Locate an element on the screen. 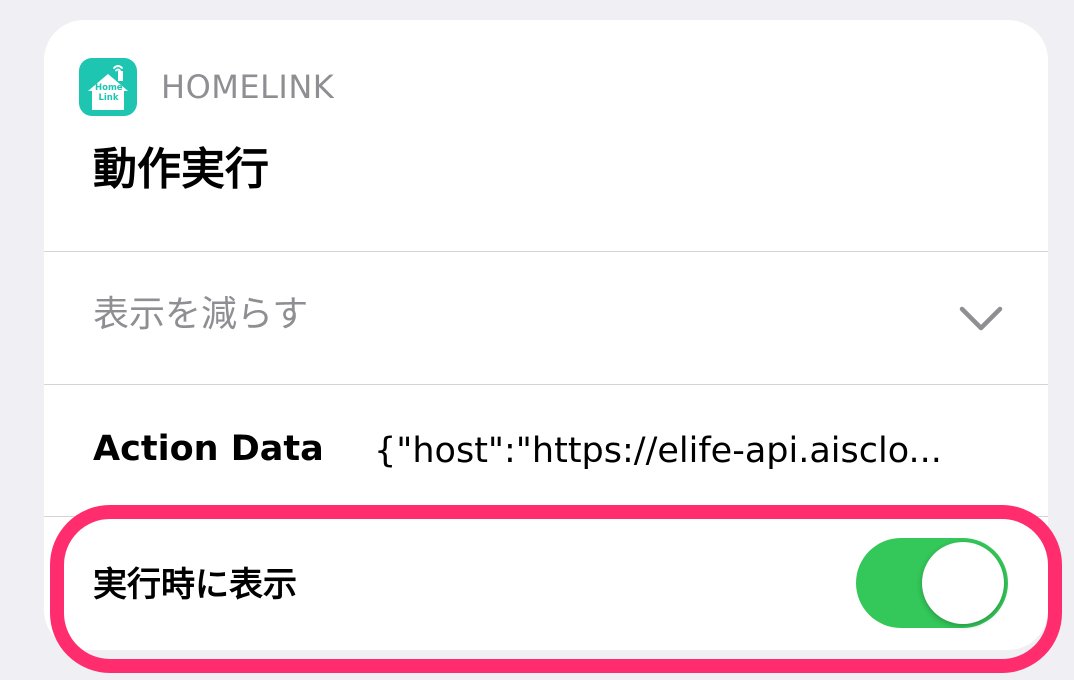  chevron-down-icon is located at coordinates (981, 318).